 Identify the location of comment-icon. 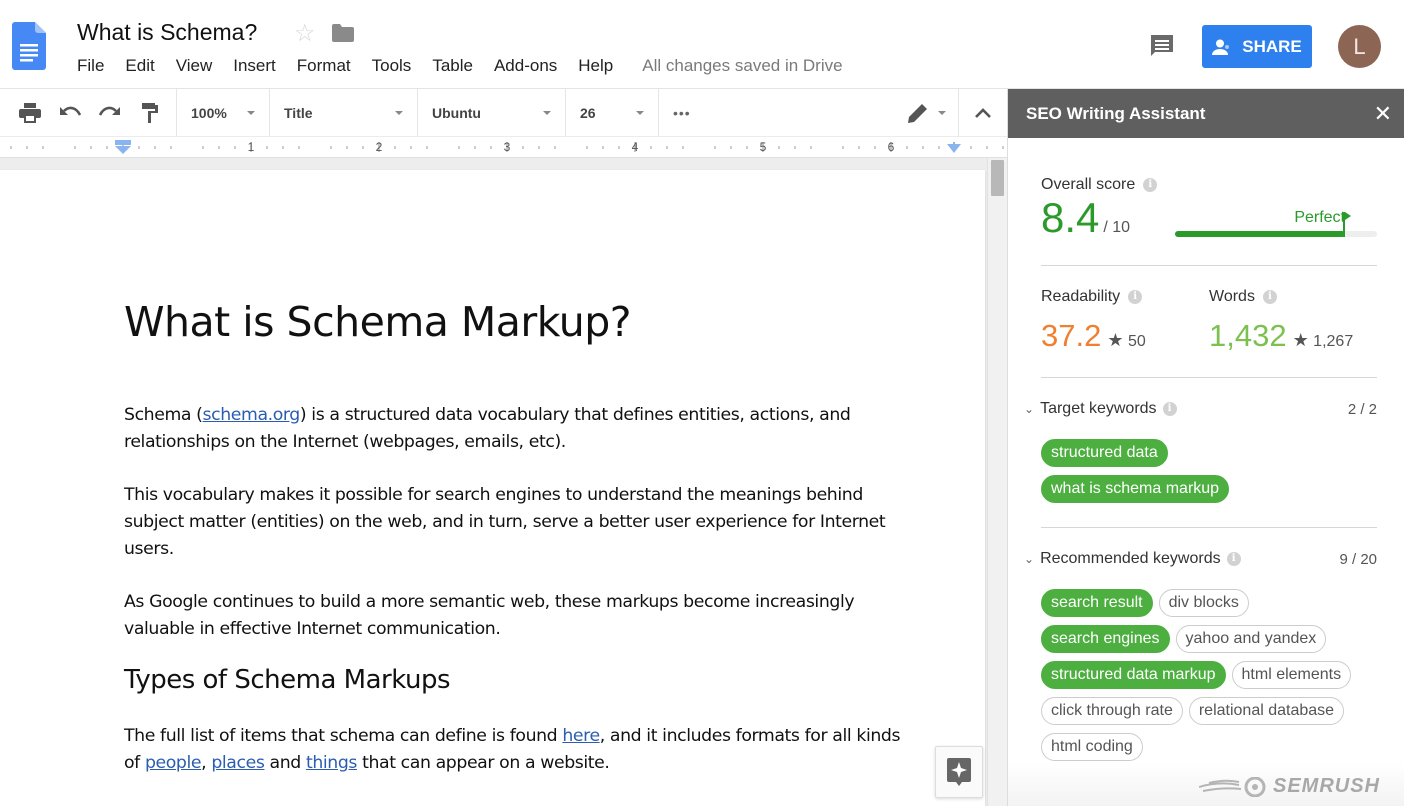
(1162, 46).